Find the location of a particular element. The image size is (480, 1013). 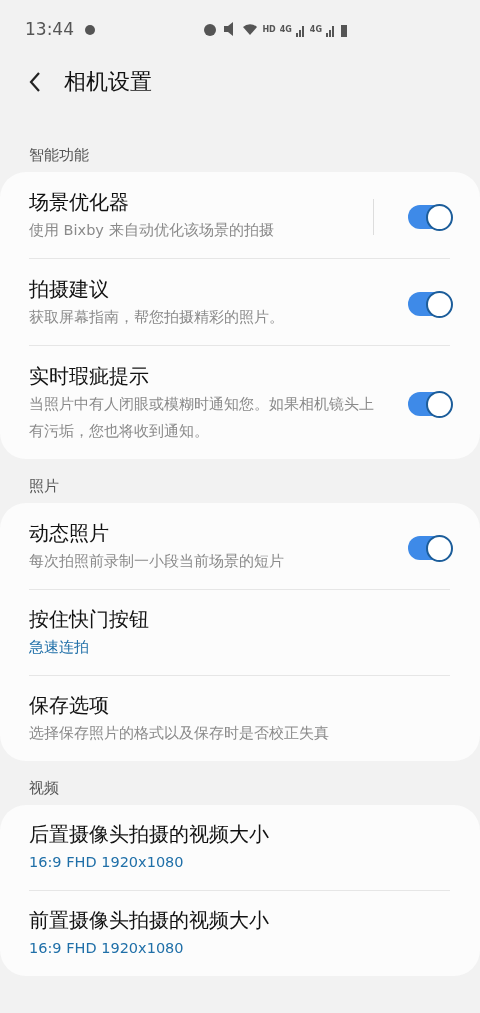

section-header: 照片 is located at coordinates (44, 486).